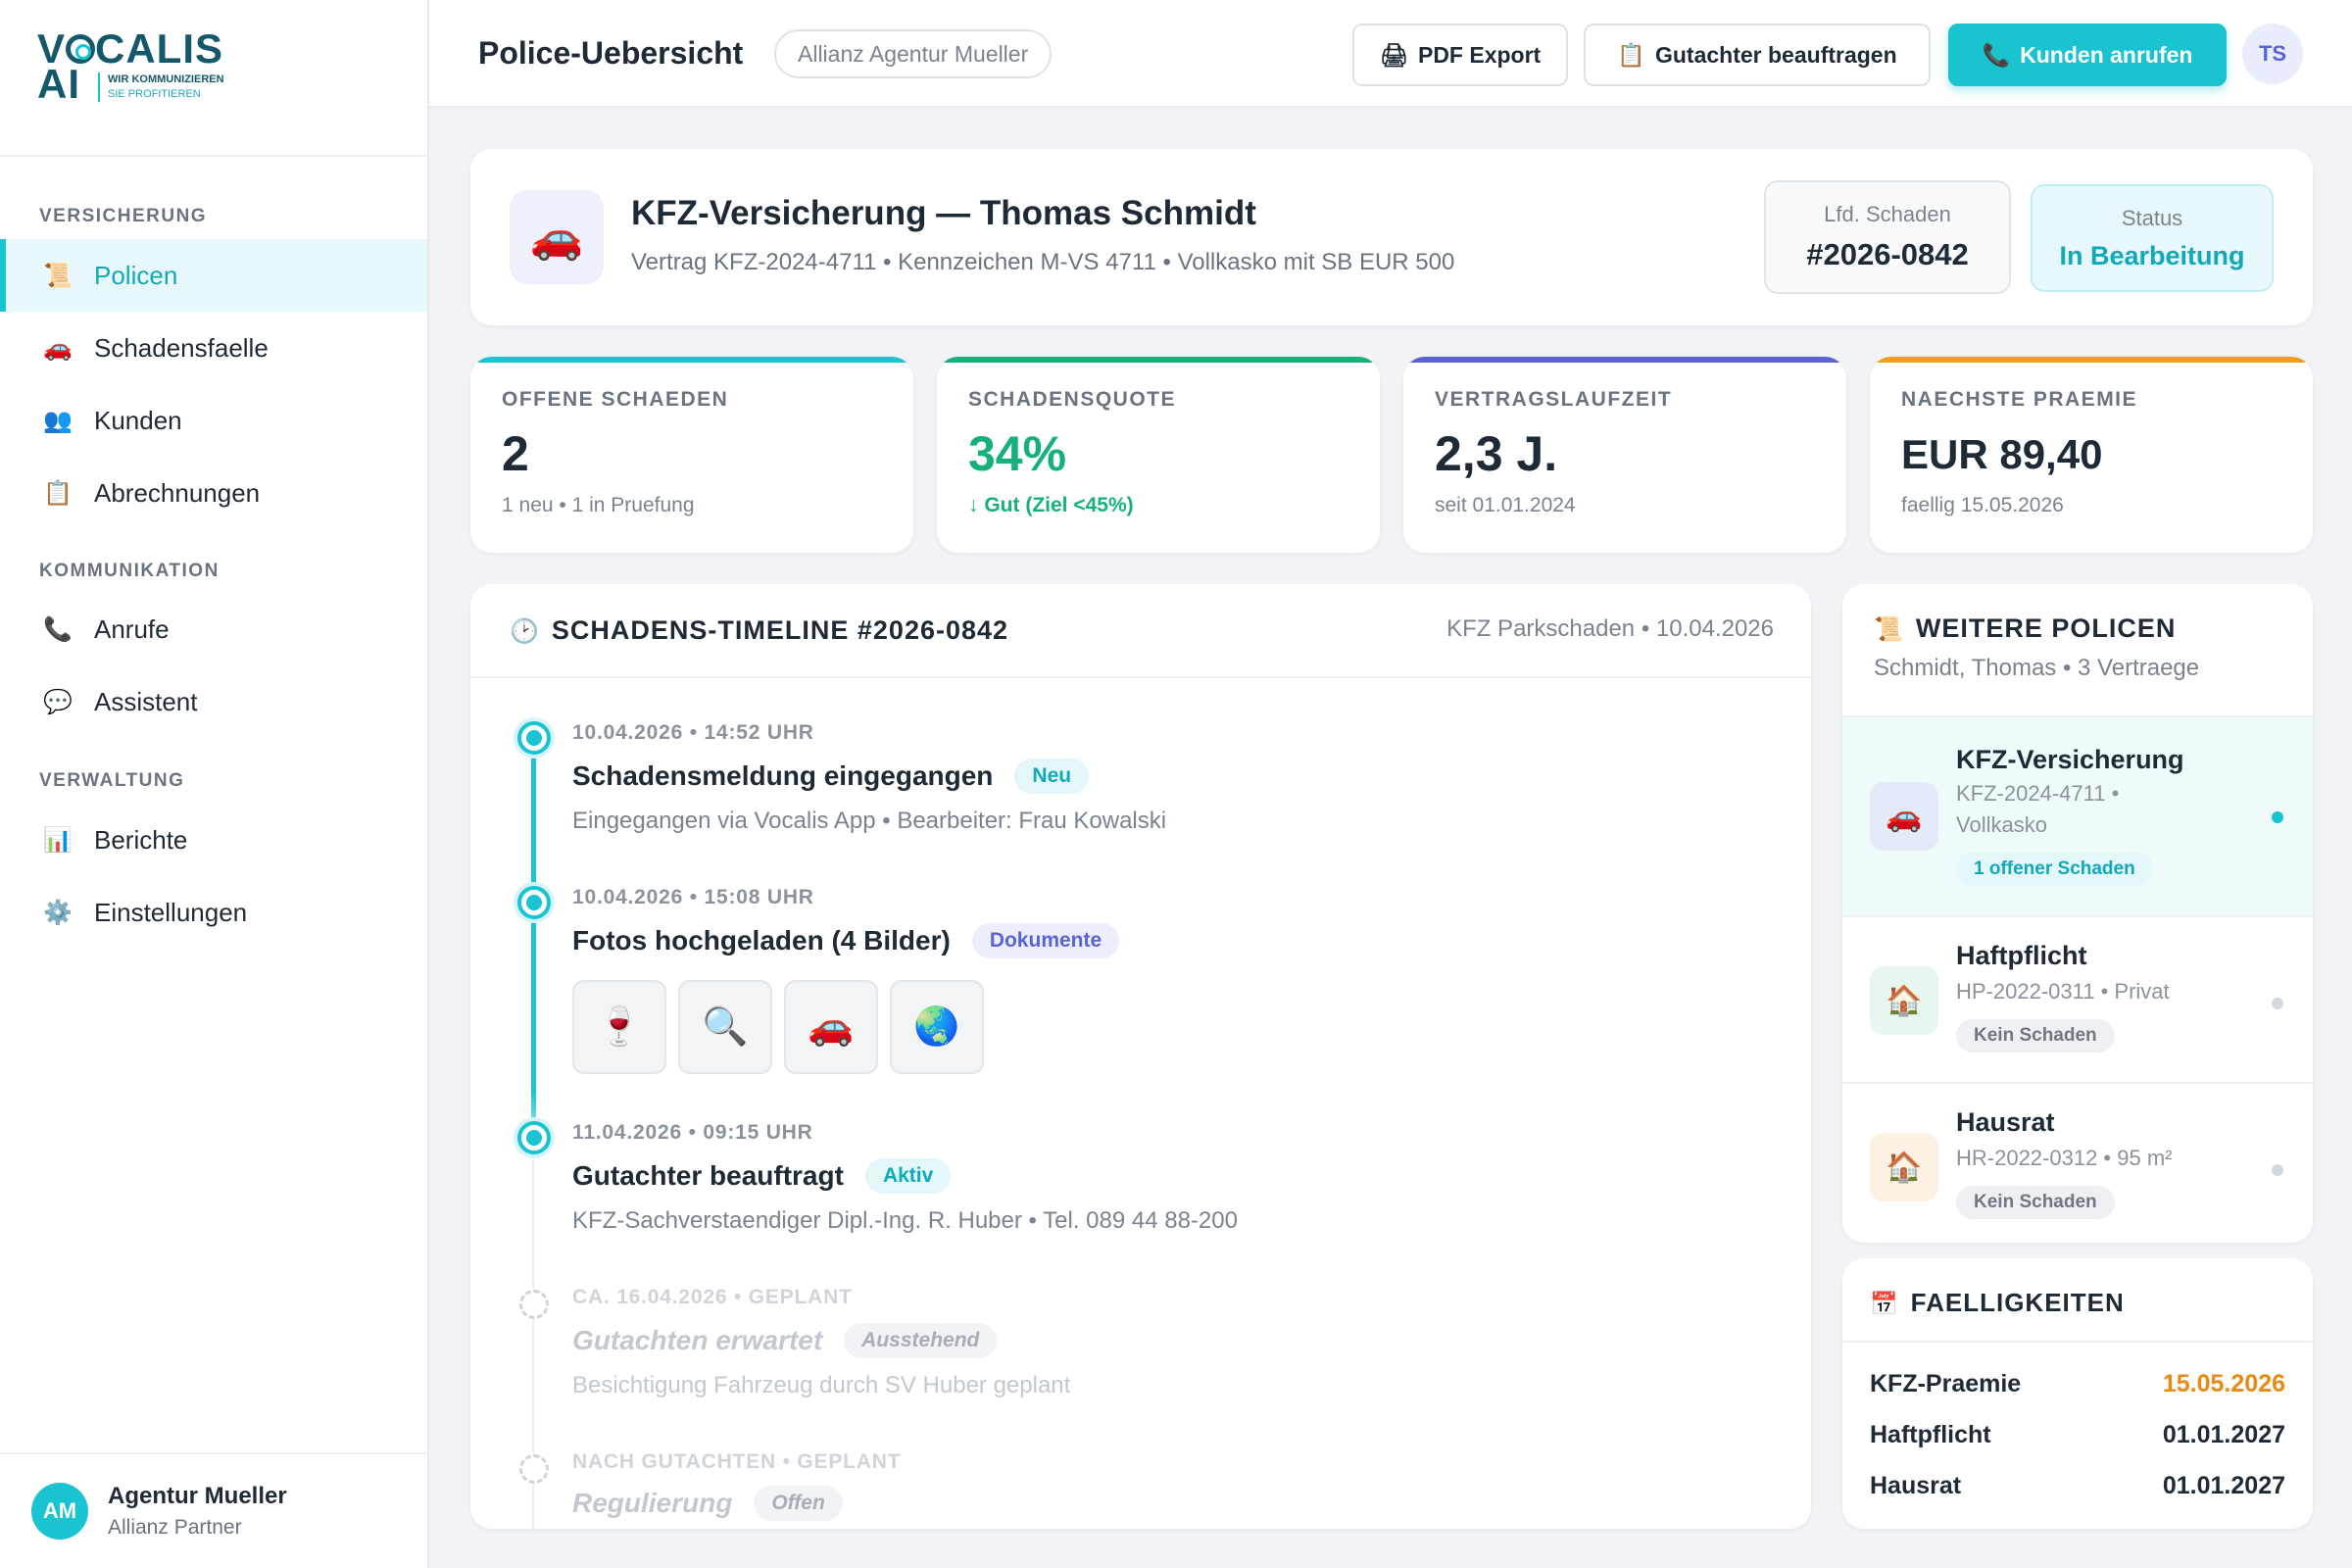 The height and width of the screenshot is (1568, 2352). I want to click on sidebar-item-policen: 📜 Policen, so click(213, 275).